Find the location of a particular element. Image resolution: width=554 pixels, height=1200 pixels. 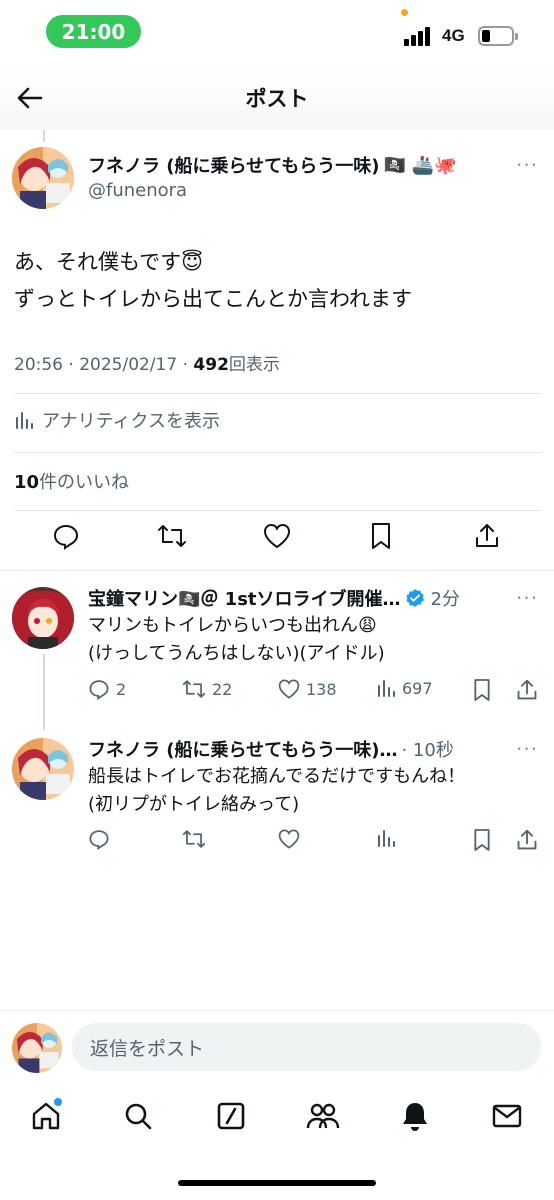

author-handle: @funenora is located at coordinates (137, 190).